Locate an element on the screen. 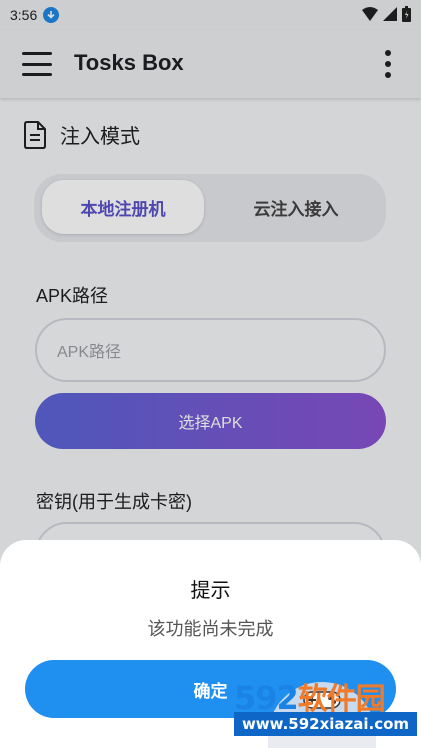 The height and width of the screenshot is (748, 421). watermark: 592软件园 www.592xiazai.com is located at coordinates (326, 700).